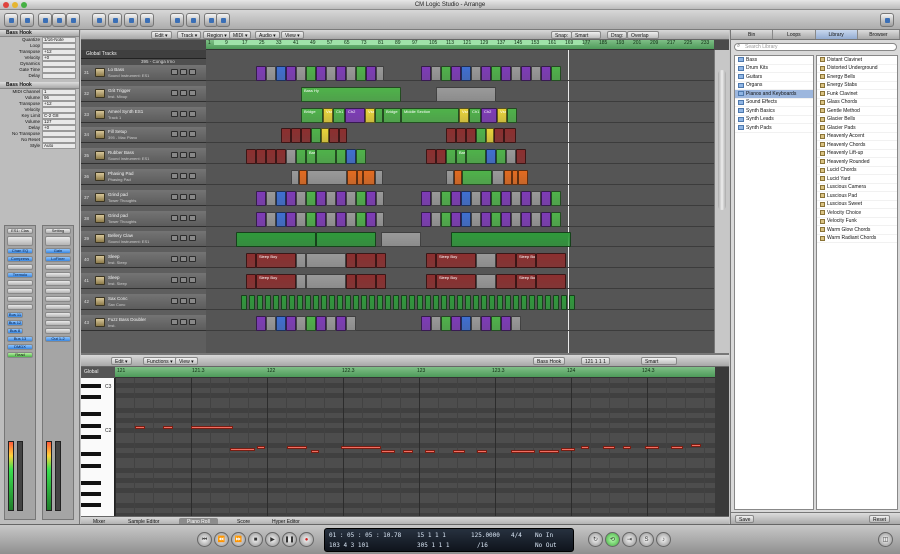 The width and height of the screenshot is (900, 554). I want to click on colors-icon, so click(193, 20).